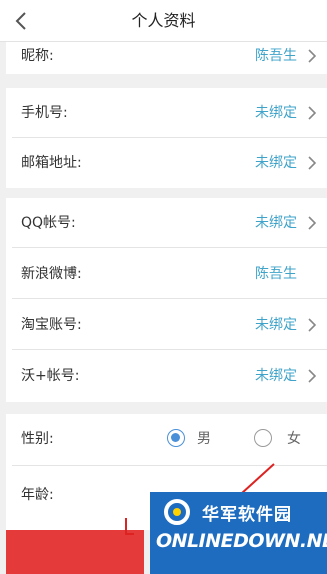  Describe the element at coordinates (37, 439) in the screenshot. I see `gender-label: 性别:` at that location.